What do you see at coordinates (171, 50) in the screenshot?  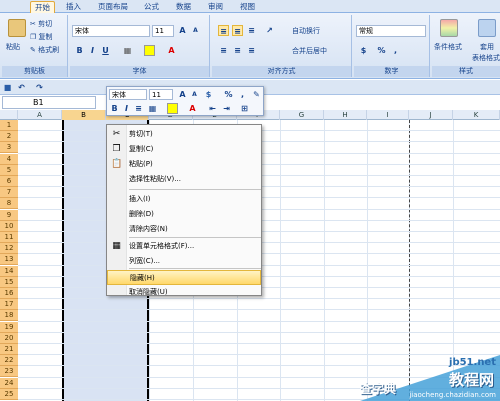 I see `font-color-icon: A` at bounding box center [171, 50].